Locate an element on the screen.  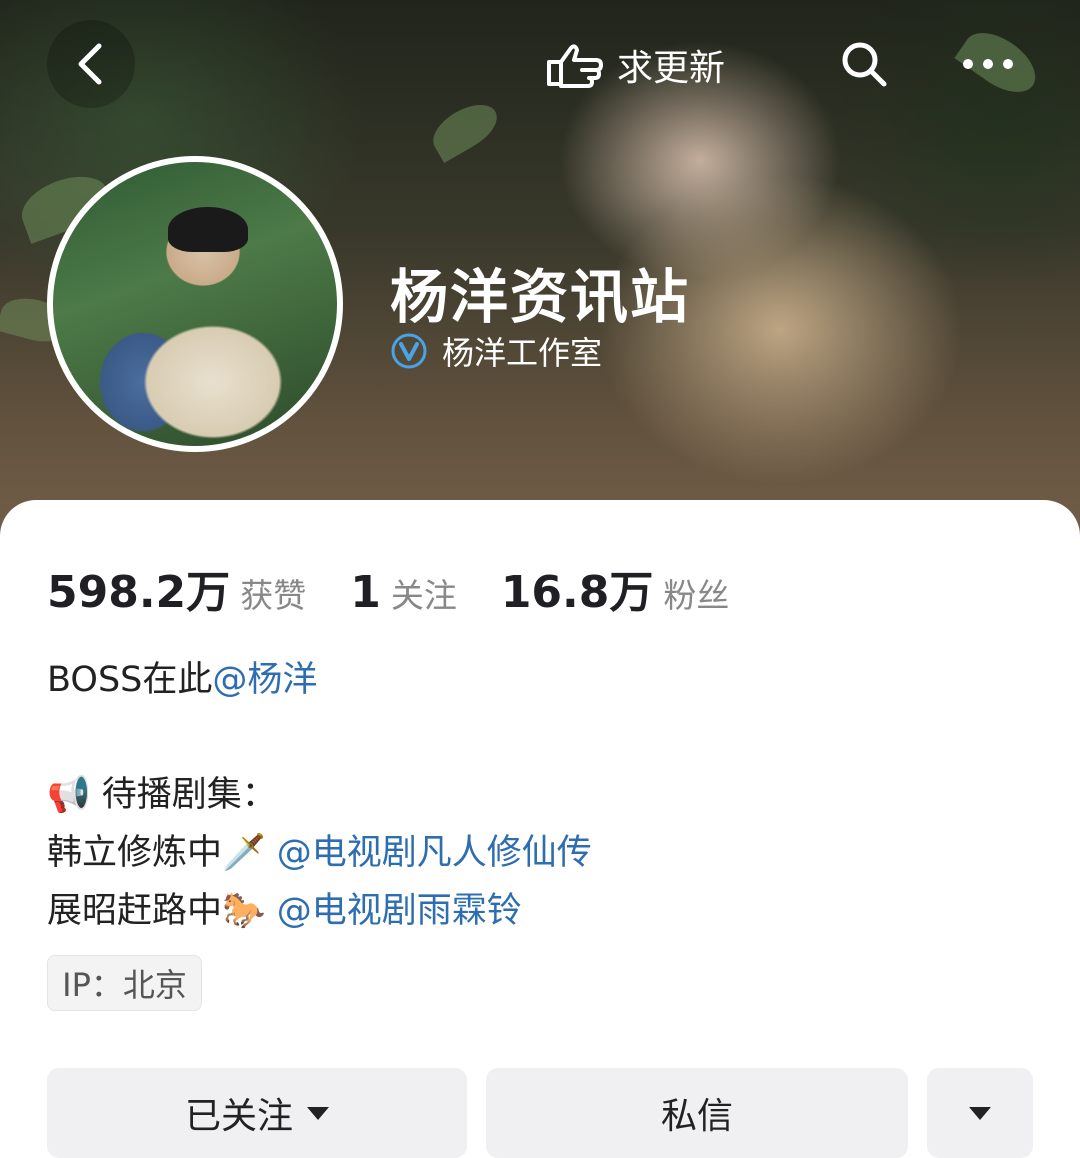
more-horizontal-icon is located at coordinates (988, 64).